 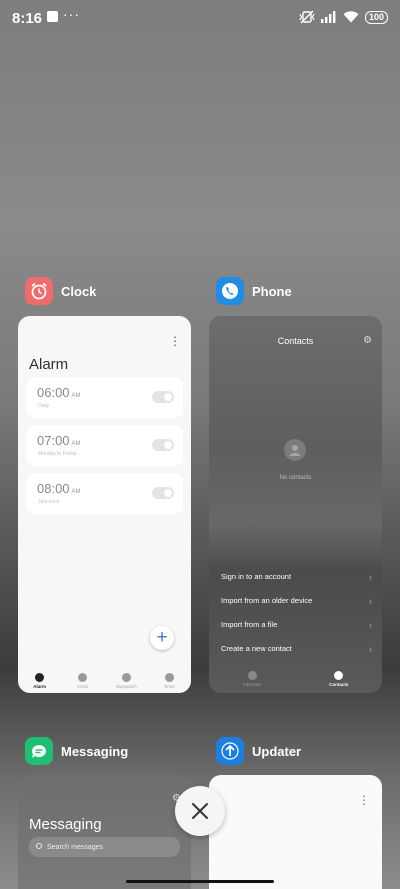 What do you see at coordinates (272, 291) in the screenshot?
I see `app-name-phone: Phone` at bounding box center [272, 291].